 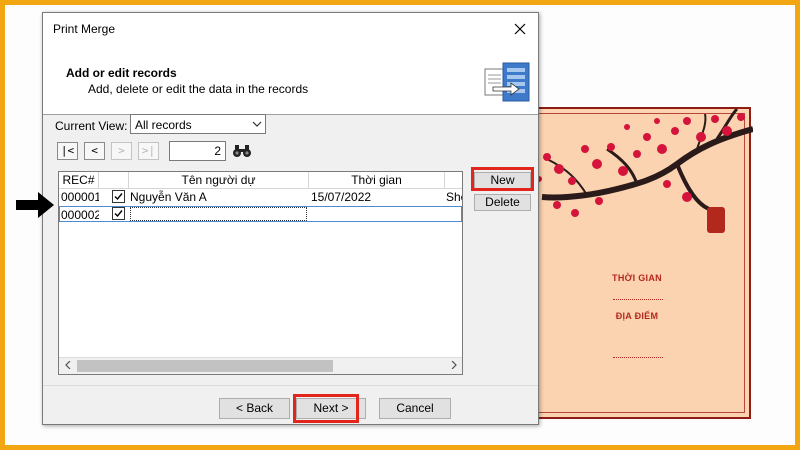 I want to click on footer-separator, so click(x=290, y=385).